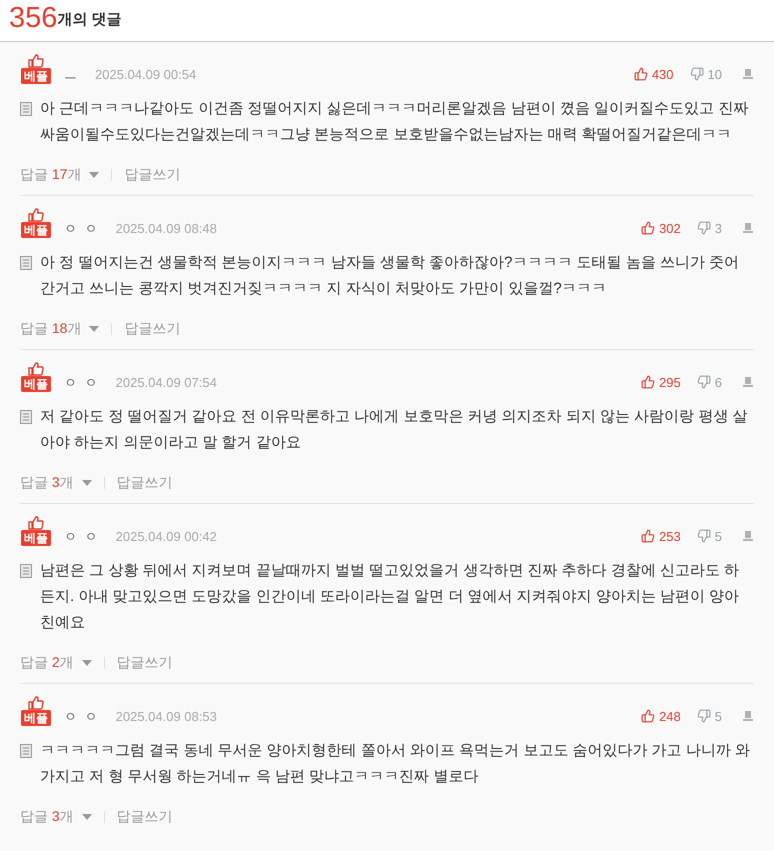 The width and height of the screenshot is (774, 851). Describe the element at coordinates (33, 18) in the screenshot. I see `comment-count: 356` at that location.